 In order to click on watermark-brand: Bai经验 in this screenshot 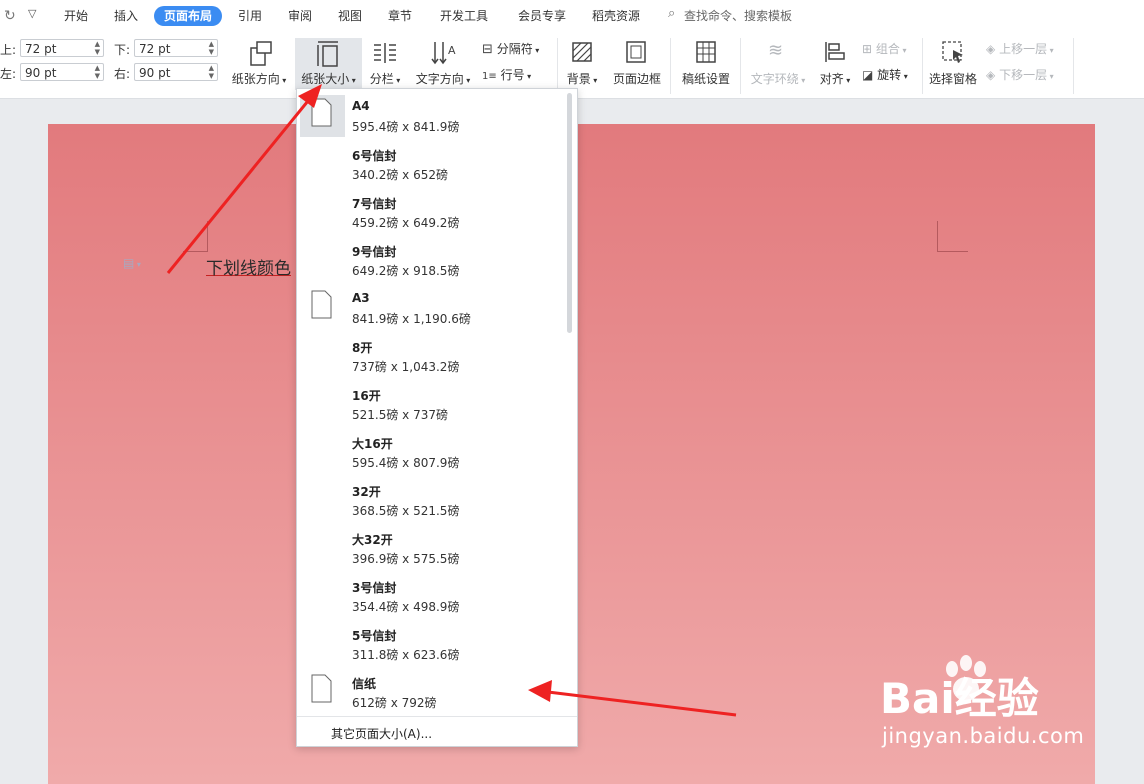, I will do `click(959, 698)`.